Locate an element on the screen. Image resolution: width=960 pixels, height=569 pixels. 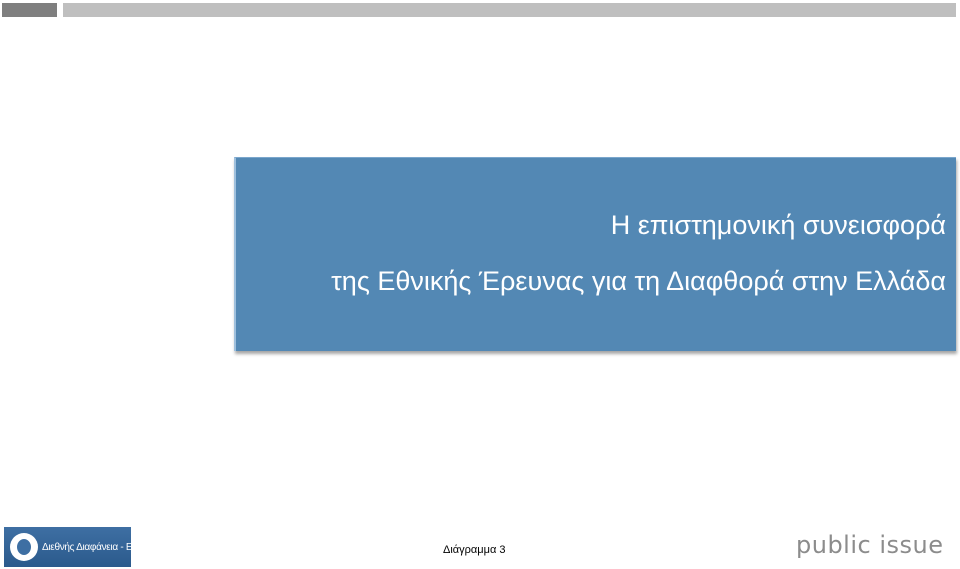
header-bar-dark is located at coordinates (29, 10).